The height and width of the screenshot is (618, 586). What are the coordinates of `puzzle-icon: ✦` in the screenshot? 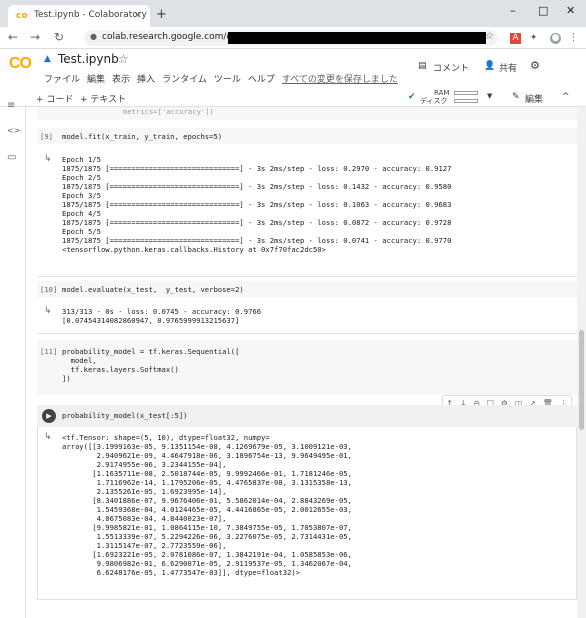 It's located at (533, 38).